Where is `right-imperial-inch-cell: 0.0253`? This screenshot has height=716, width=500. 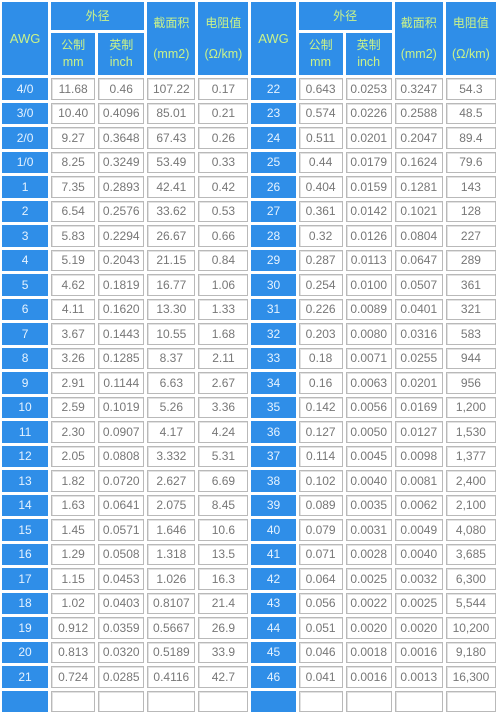 right-imperial-inch-cell: 0.0253 is located at coordinates (368, 89).